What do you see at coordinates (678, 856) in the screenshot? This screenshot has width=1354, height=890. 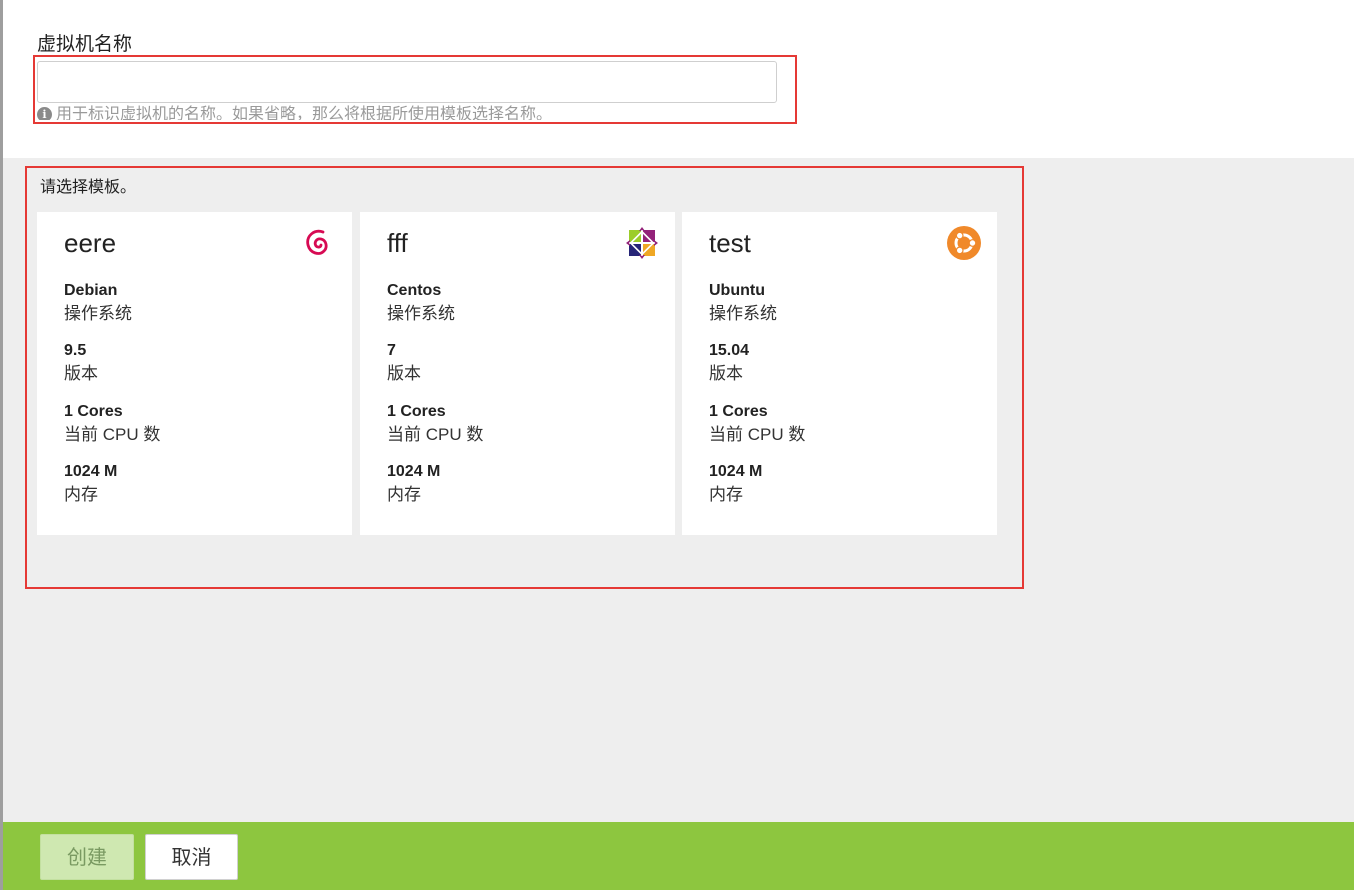 I see `footer-bar: 创建 取消` at bounding box center [678, 856].